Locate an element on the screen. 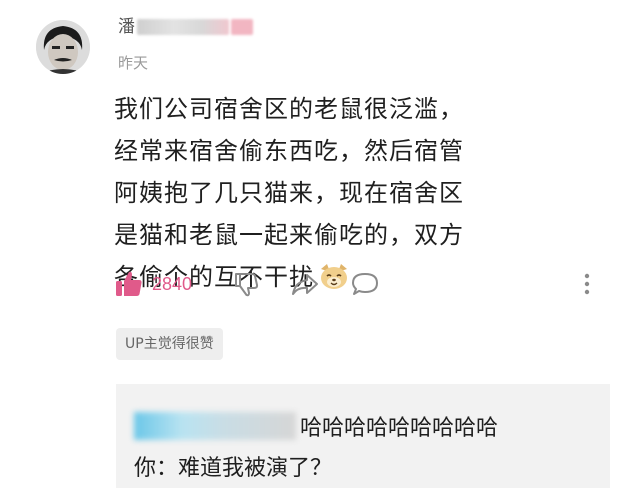 Image resolution: width=640 pixels, height=488 pixels. thumbs-down-icon is located at coordinates (247, 285).